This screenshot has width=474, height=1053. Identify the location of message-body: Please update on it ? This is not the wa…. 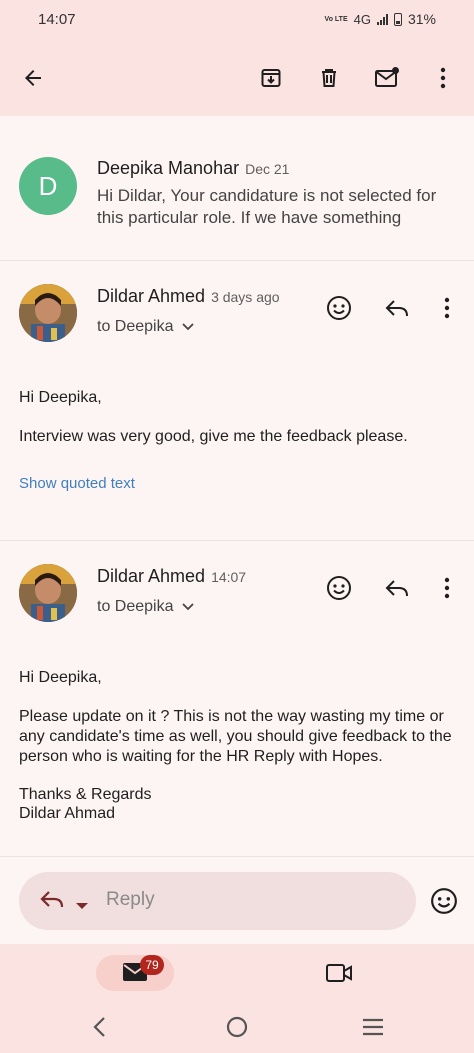
(235, 736).